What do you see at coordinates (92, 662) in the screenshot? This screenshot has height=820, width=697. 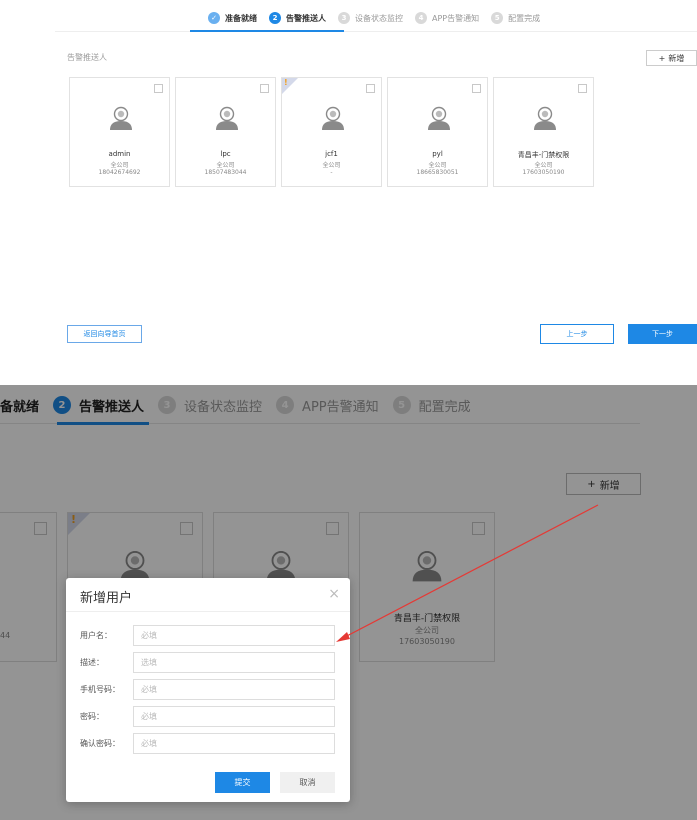 I see `description-label: 描述：` at bounding box center [92, 662].